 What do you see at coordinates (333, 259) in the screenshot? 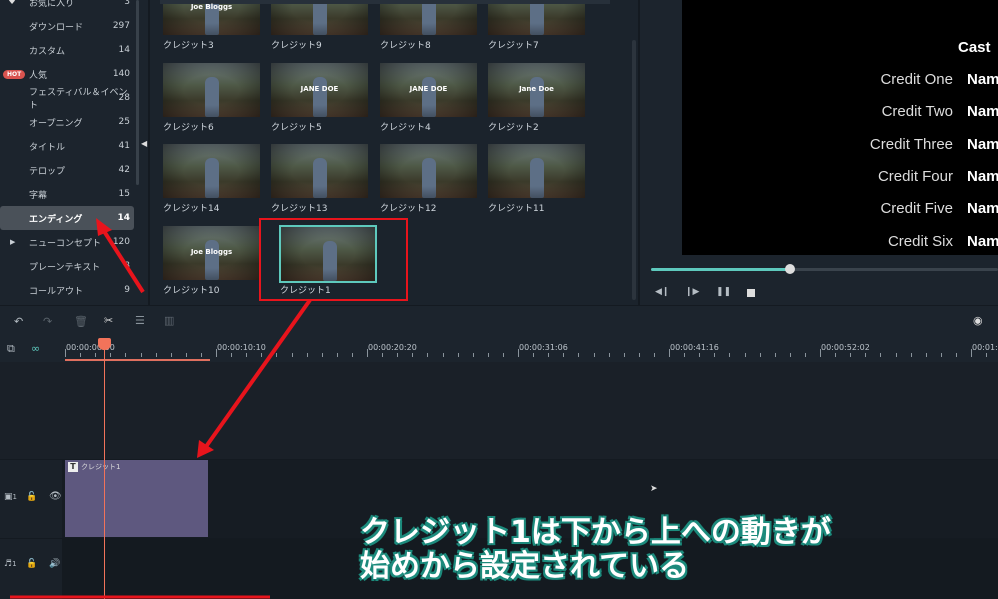
I see `highlight-box` at bounding box center [333, 259].